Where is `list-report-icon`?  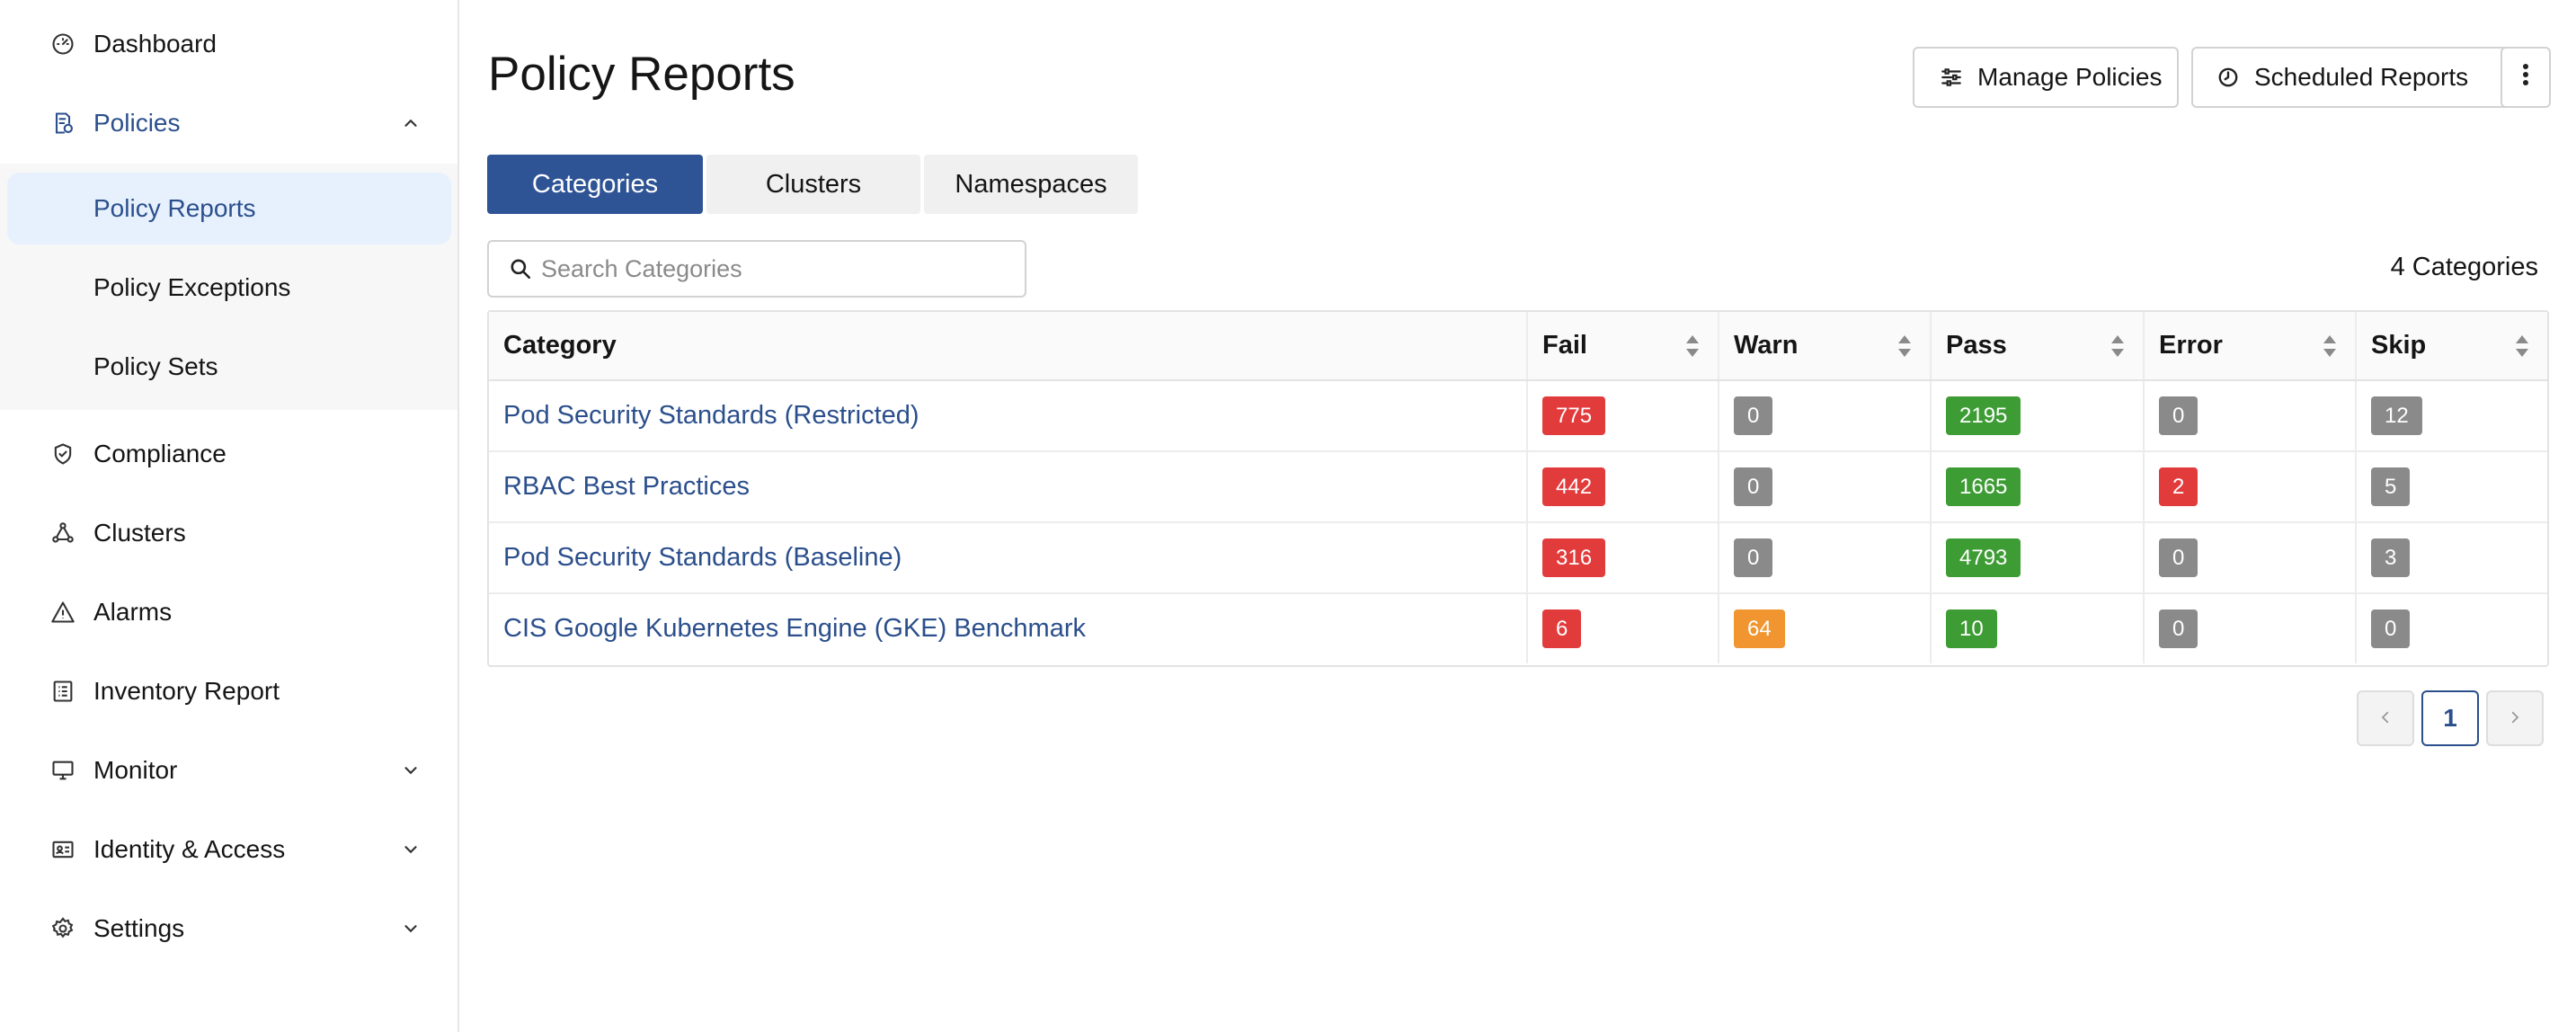 list-report-icon is located at coordinates (63, 691).